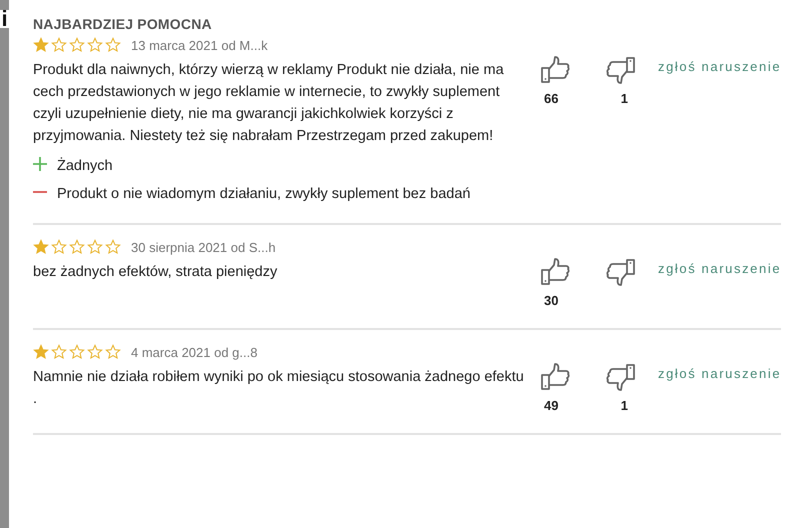 The width and height of the screenshot is (800, 528). Describe the element at coordinates (551, 300) in the screenshot. I see `likes-count: 30` at that location.